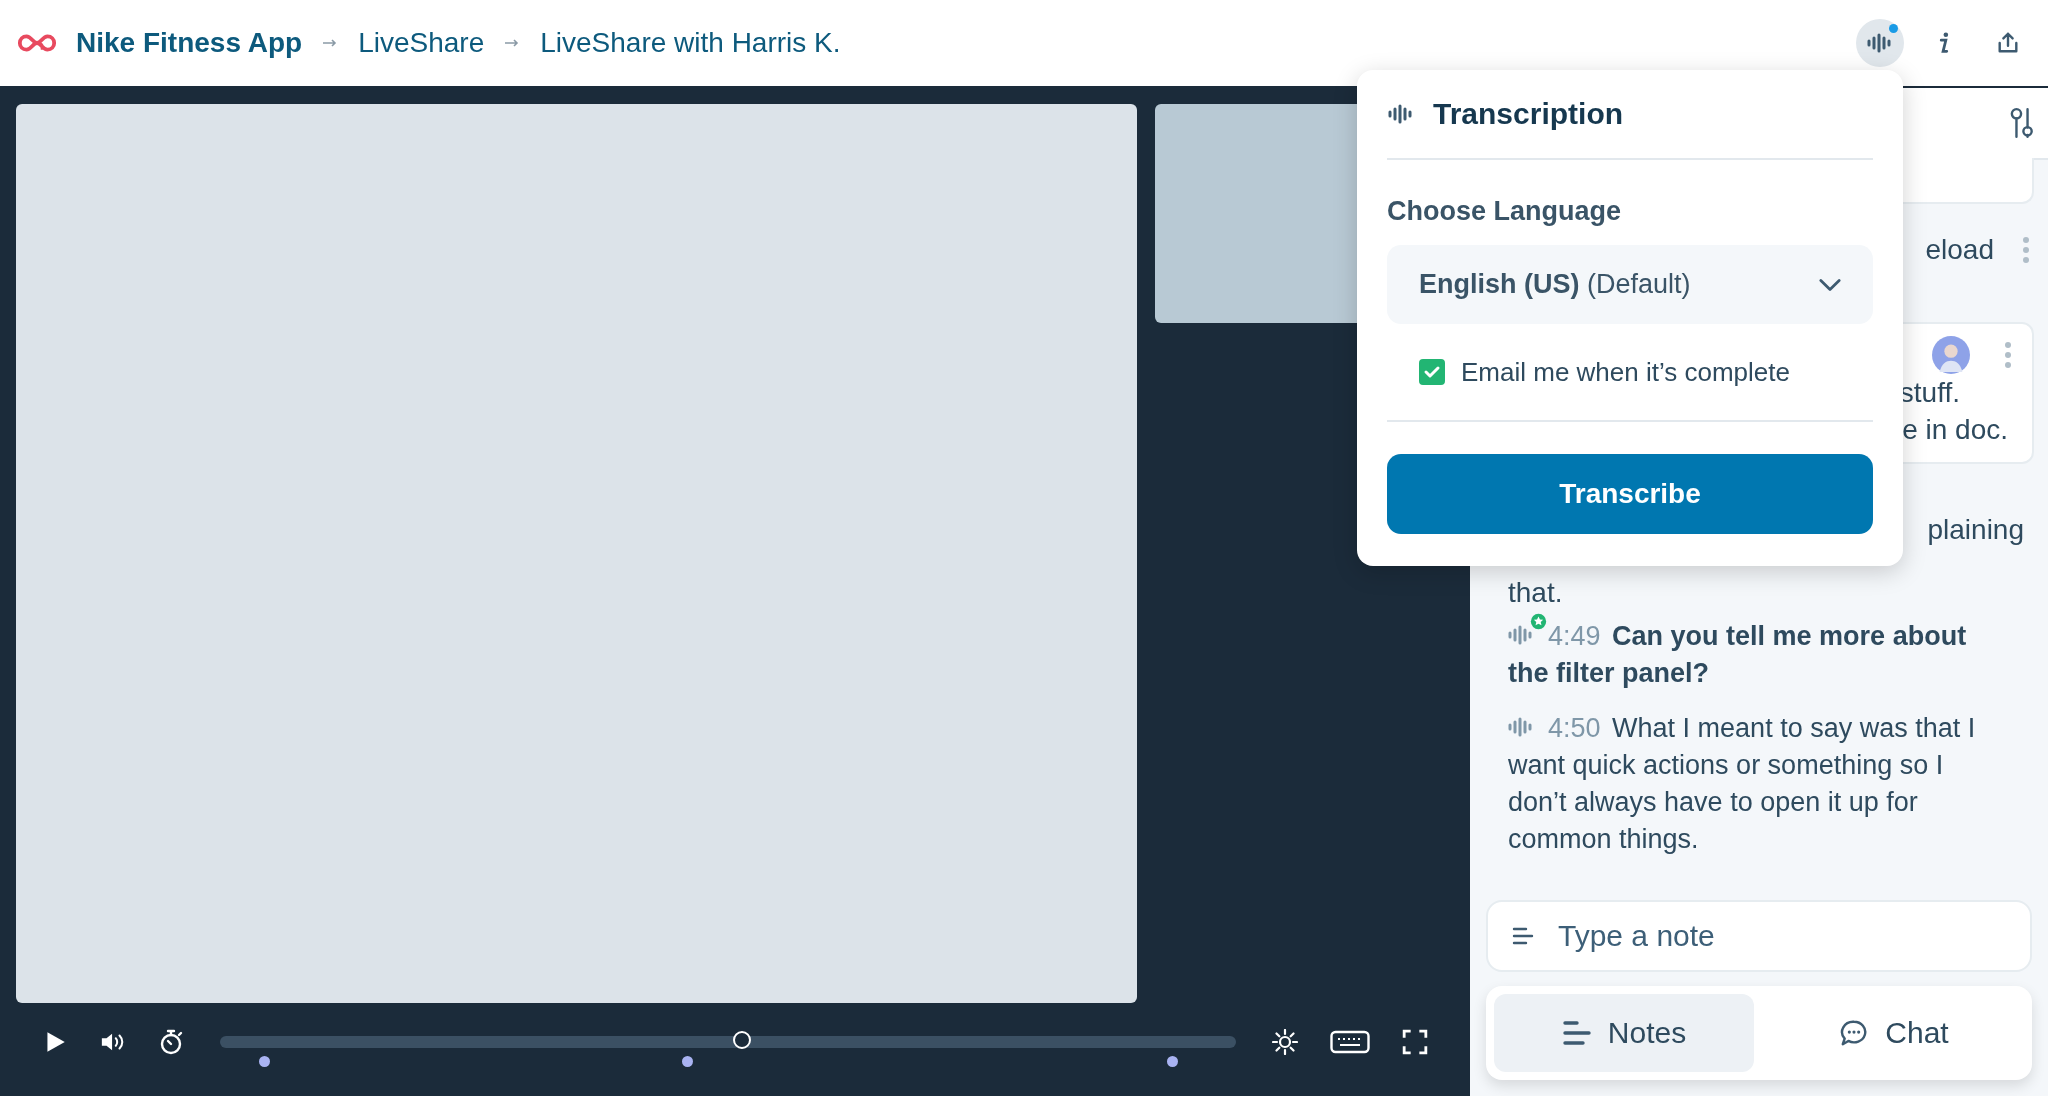 This screenshot has height=1096, width=2048. Describe the element at coordinates (1285, 1041) in the screenshot. I see `brightness-icon` at that location.